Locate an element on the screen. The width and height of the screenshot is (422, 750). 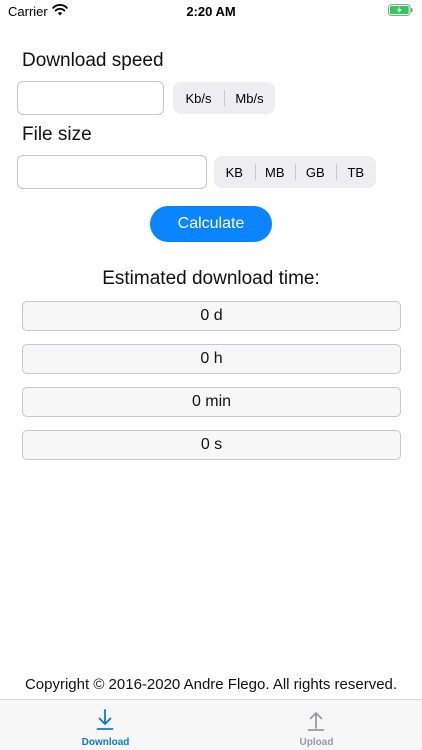
tab-download-label: Download is located at coordinates (105, 742).